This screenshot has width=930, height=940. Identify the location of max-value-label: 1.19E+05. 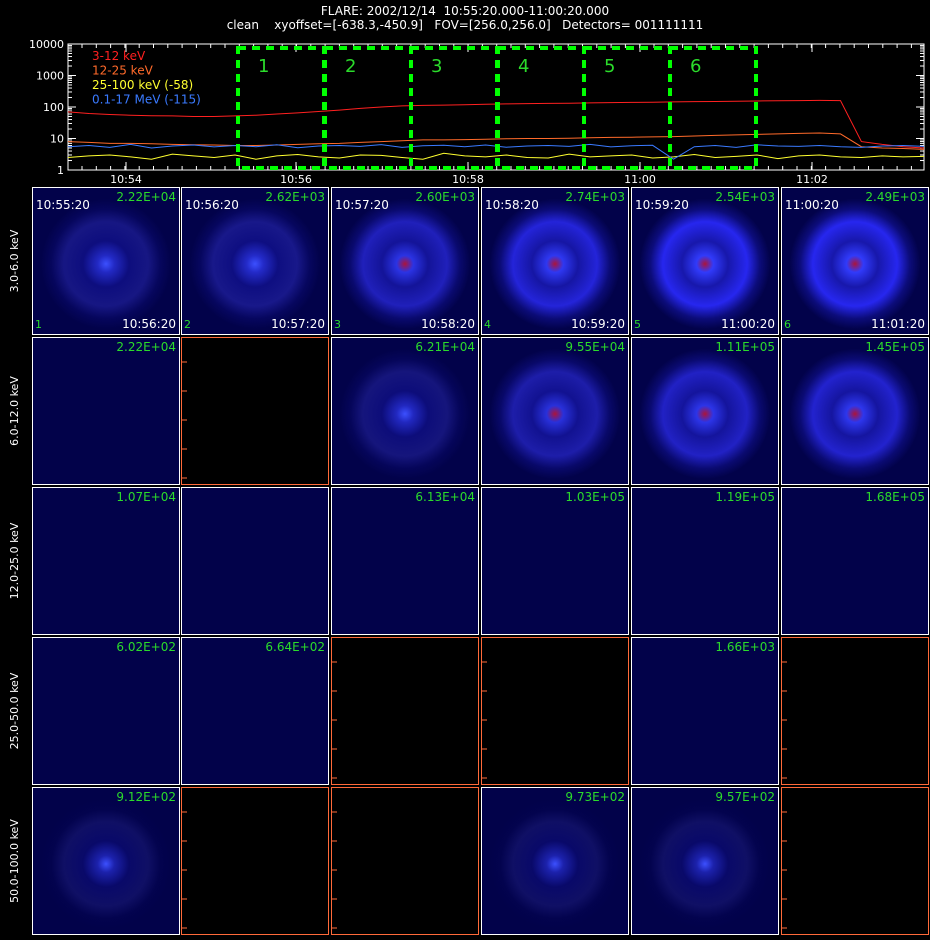
(745, 497).